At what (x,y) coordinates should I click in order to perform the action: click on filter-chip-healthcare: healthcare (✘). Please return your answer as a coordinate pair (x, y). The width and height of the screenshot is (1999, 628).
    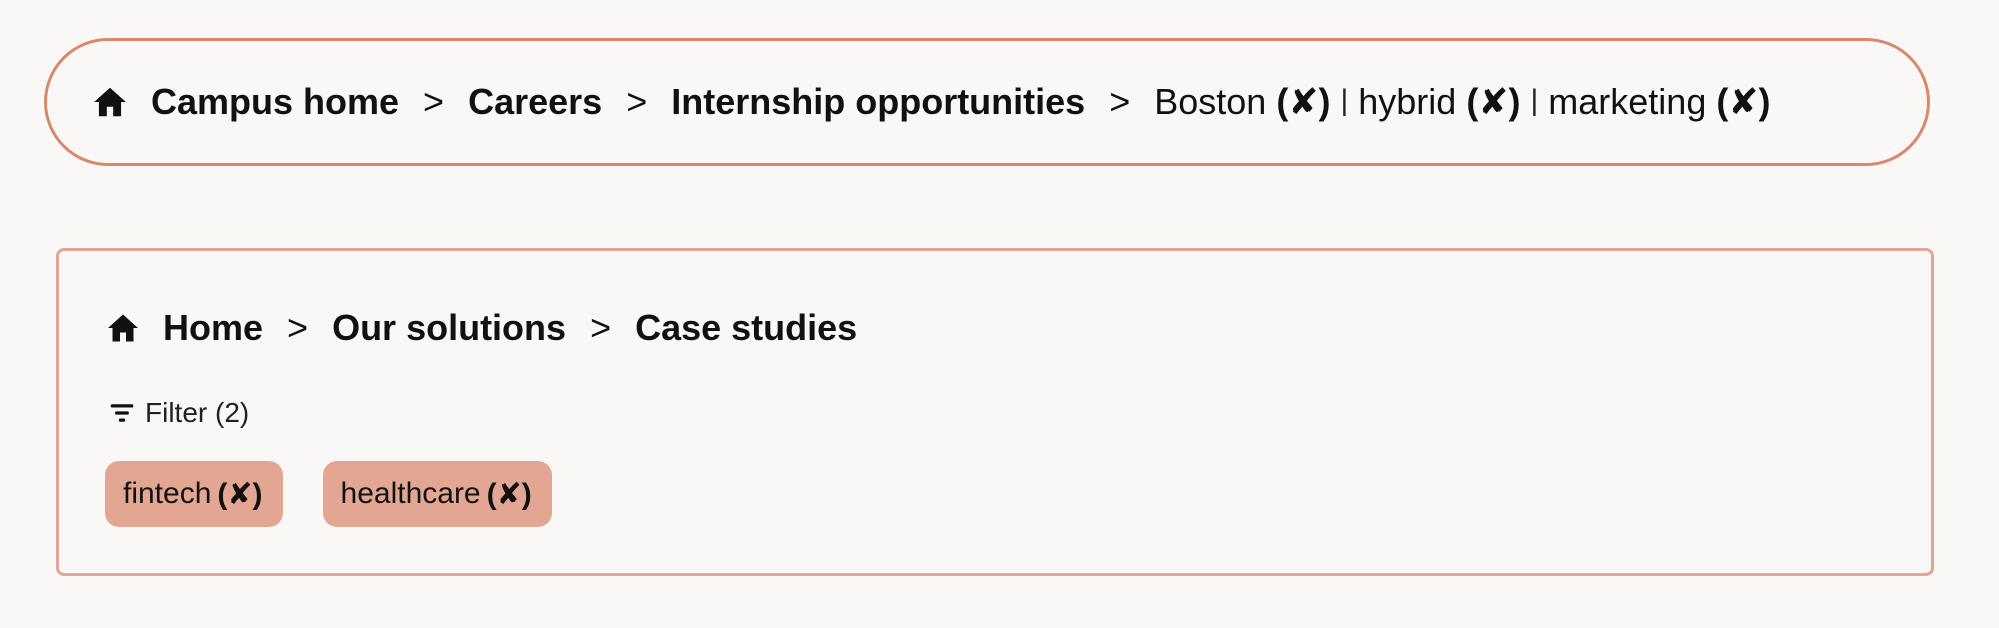
    Looking at the image, I should click on (437, 494).